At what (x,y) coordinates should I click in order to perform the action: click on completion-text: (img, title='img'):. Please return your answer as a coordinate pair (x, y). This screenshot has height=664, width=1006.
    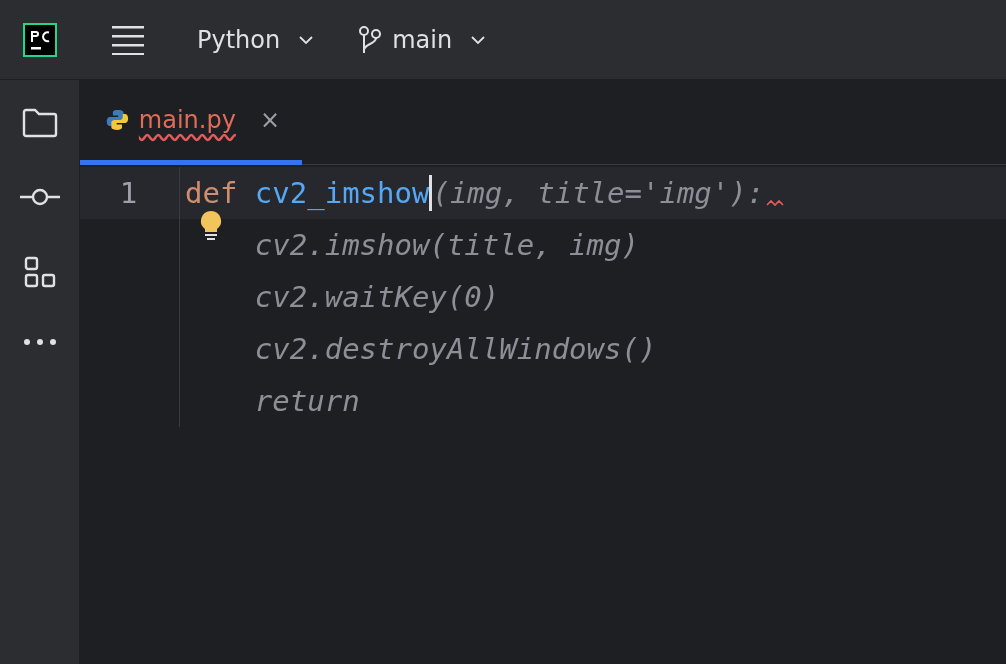
    Looking at the image, I should click on (598, 193).